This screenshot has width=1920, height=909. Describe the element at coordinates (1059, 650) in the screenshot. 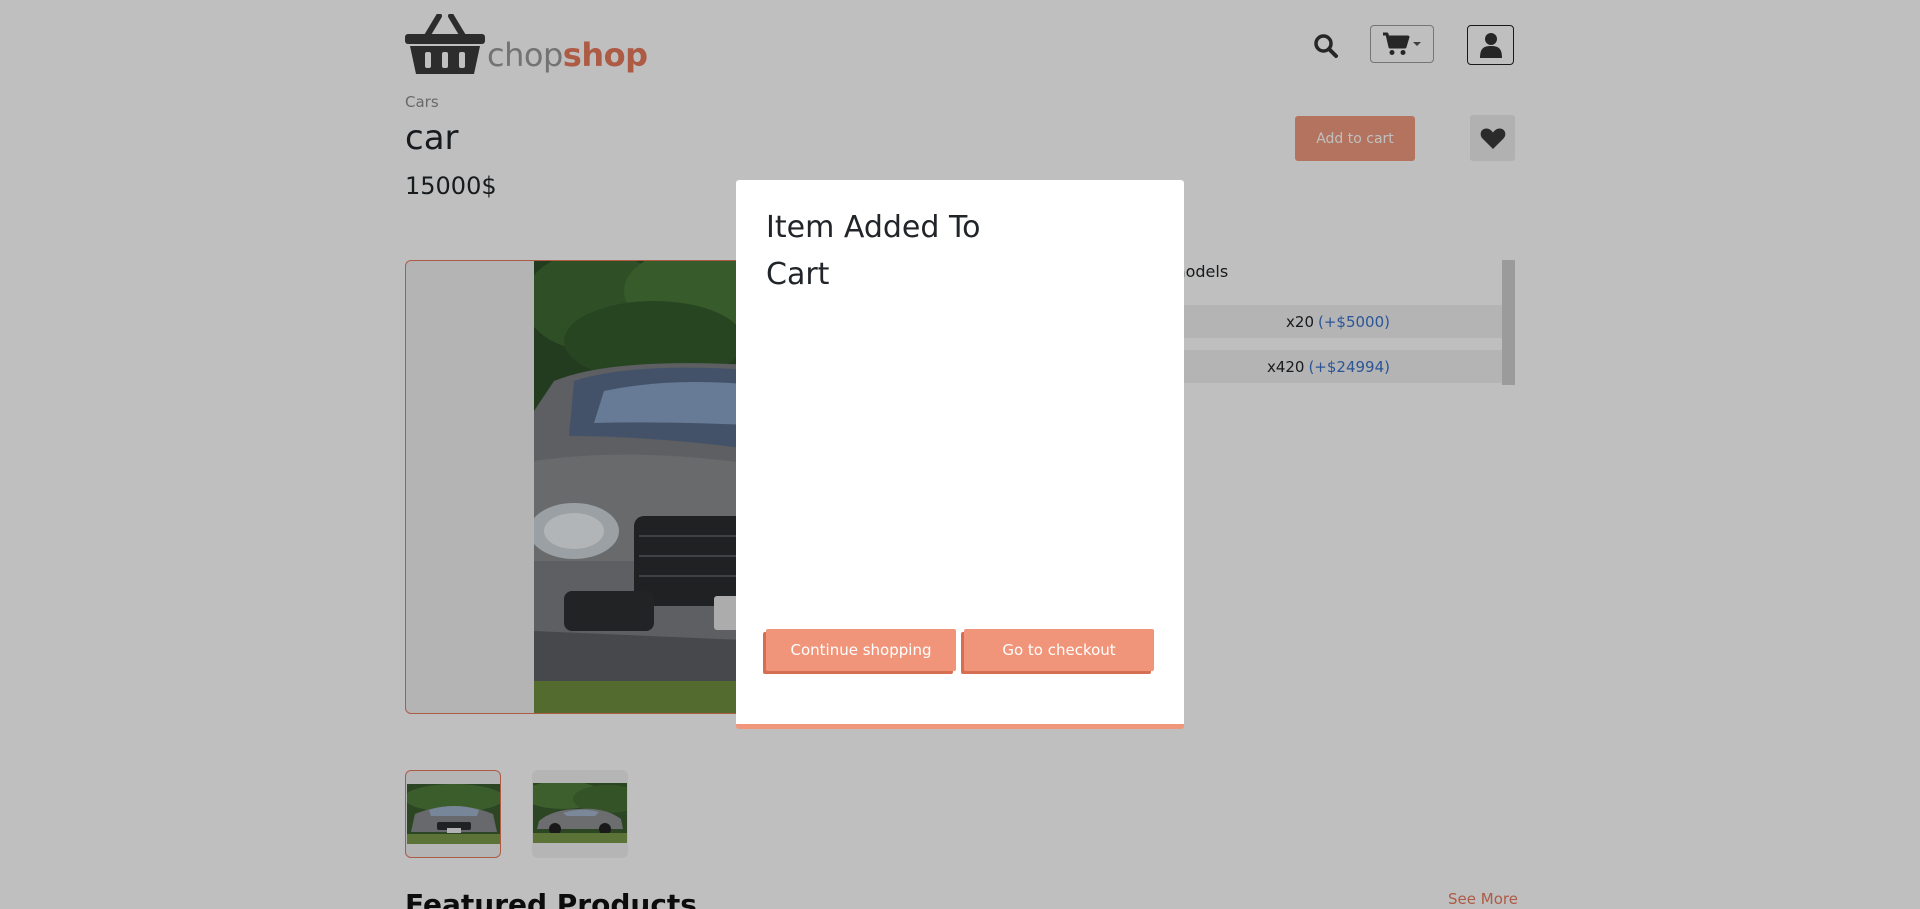

I see `go-to-checkout-button: Go to checkout` at that location.